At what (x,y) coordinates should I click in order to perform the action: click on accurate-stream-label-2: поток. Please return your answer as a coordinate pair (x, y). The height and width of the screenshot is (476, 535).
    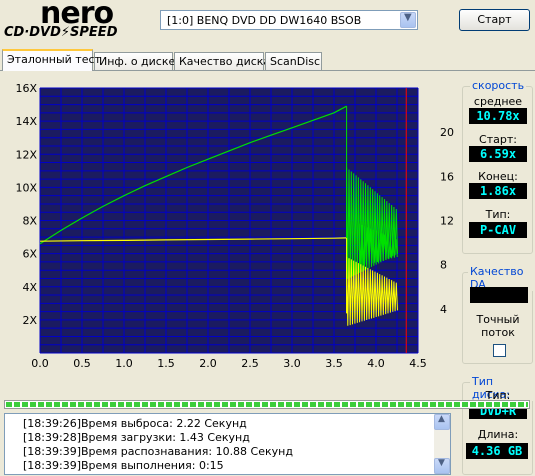
    Looking at the image, I should click on (498, 332).